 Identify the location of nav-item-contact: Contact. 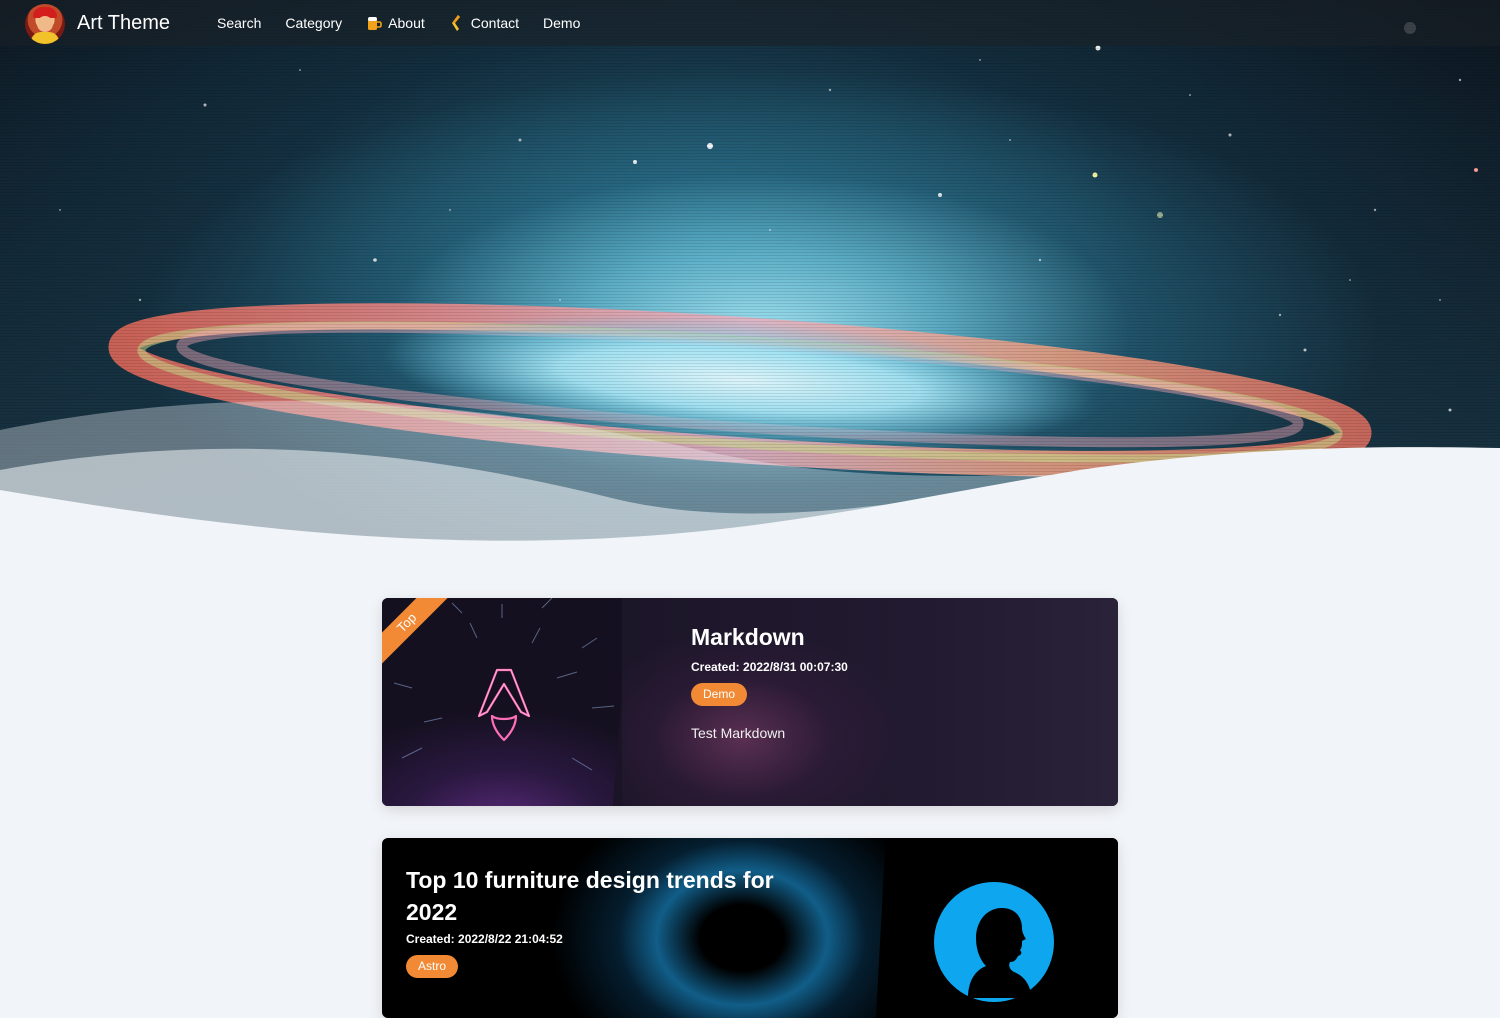
(484, 23).